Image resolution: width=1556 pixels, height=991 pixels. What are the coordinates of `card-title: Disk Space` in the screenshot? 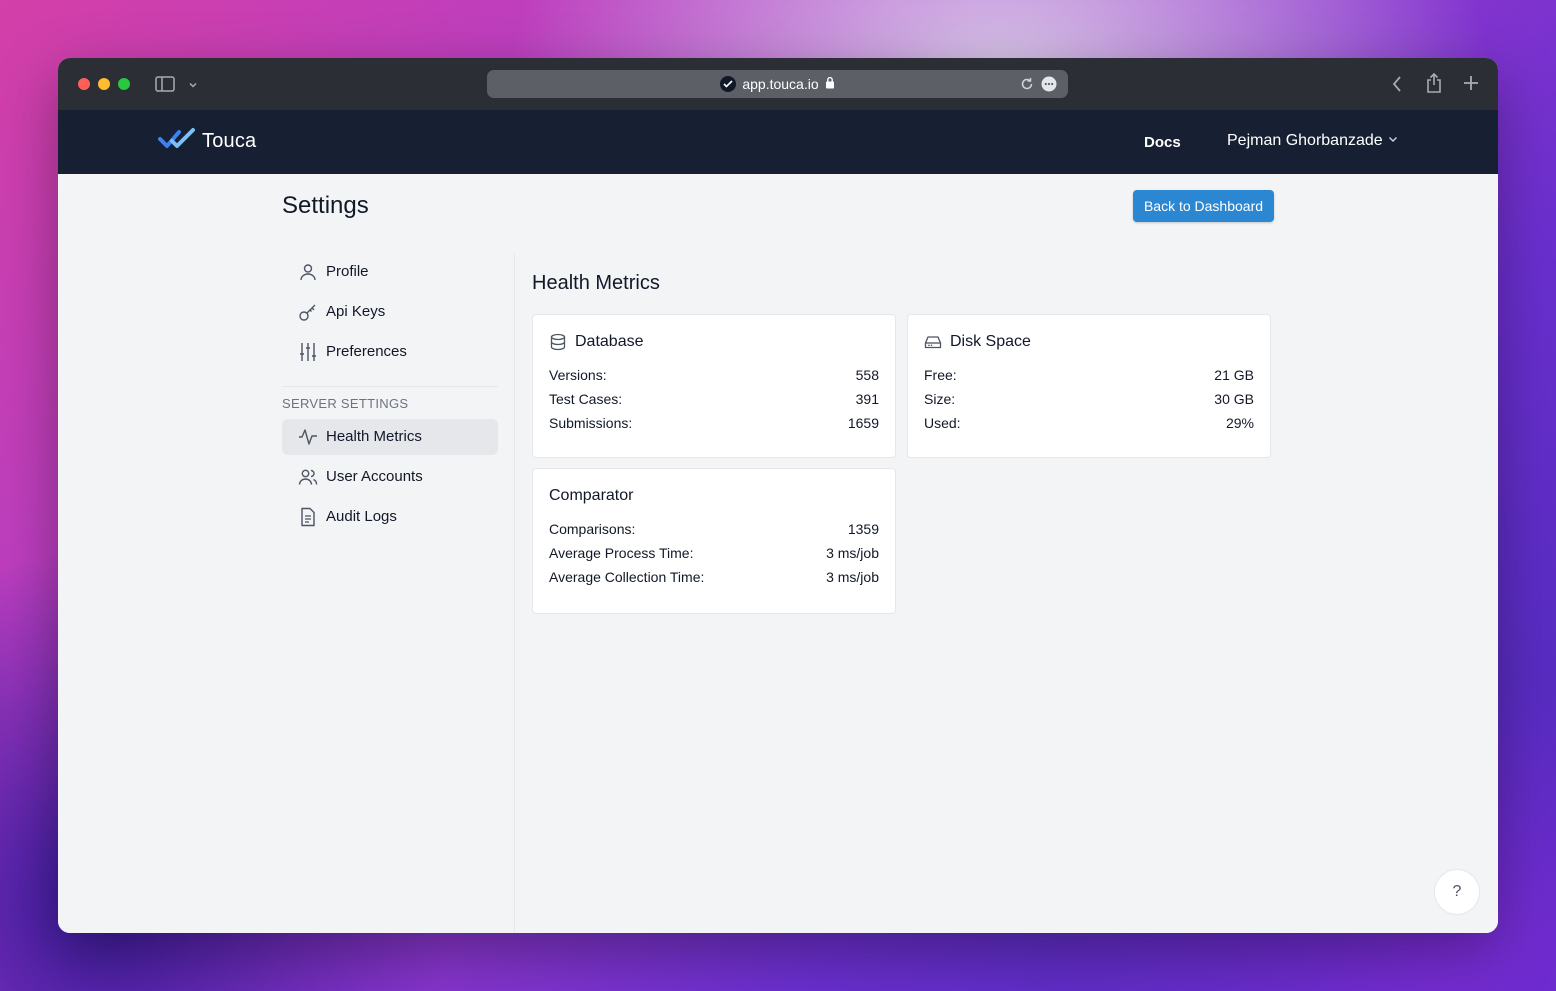 It's located at (990, 341).